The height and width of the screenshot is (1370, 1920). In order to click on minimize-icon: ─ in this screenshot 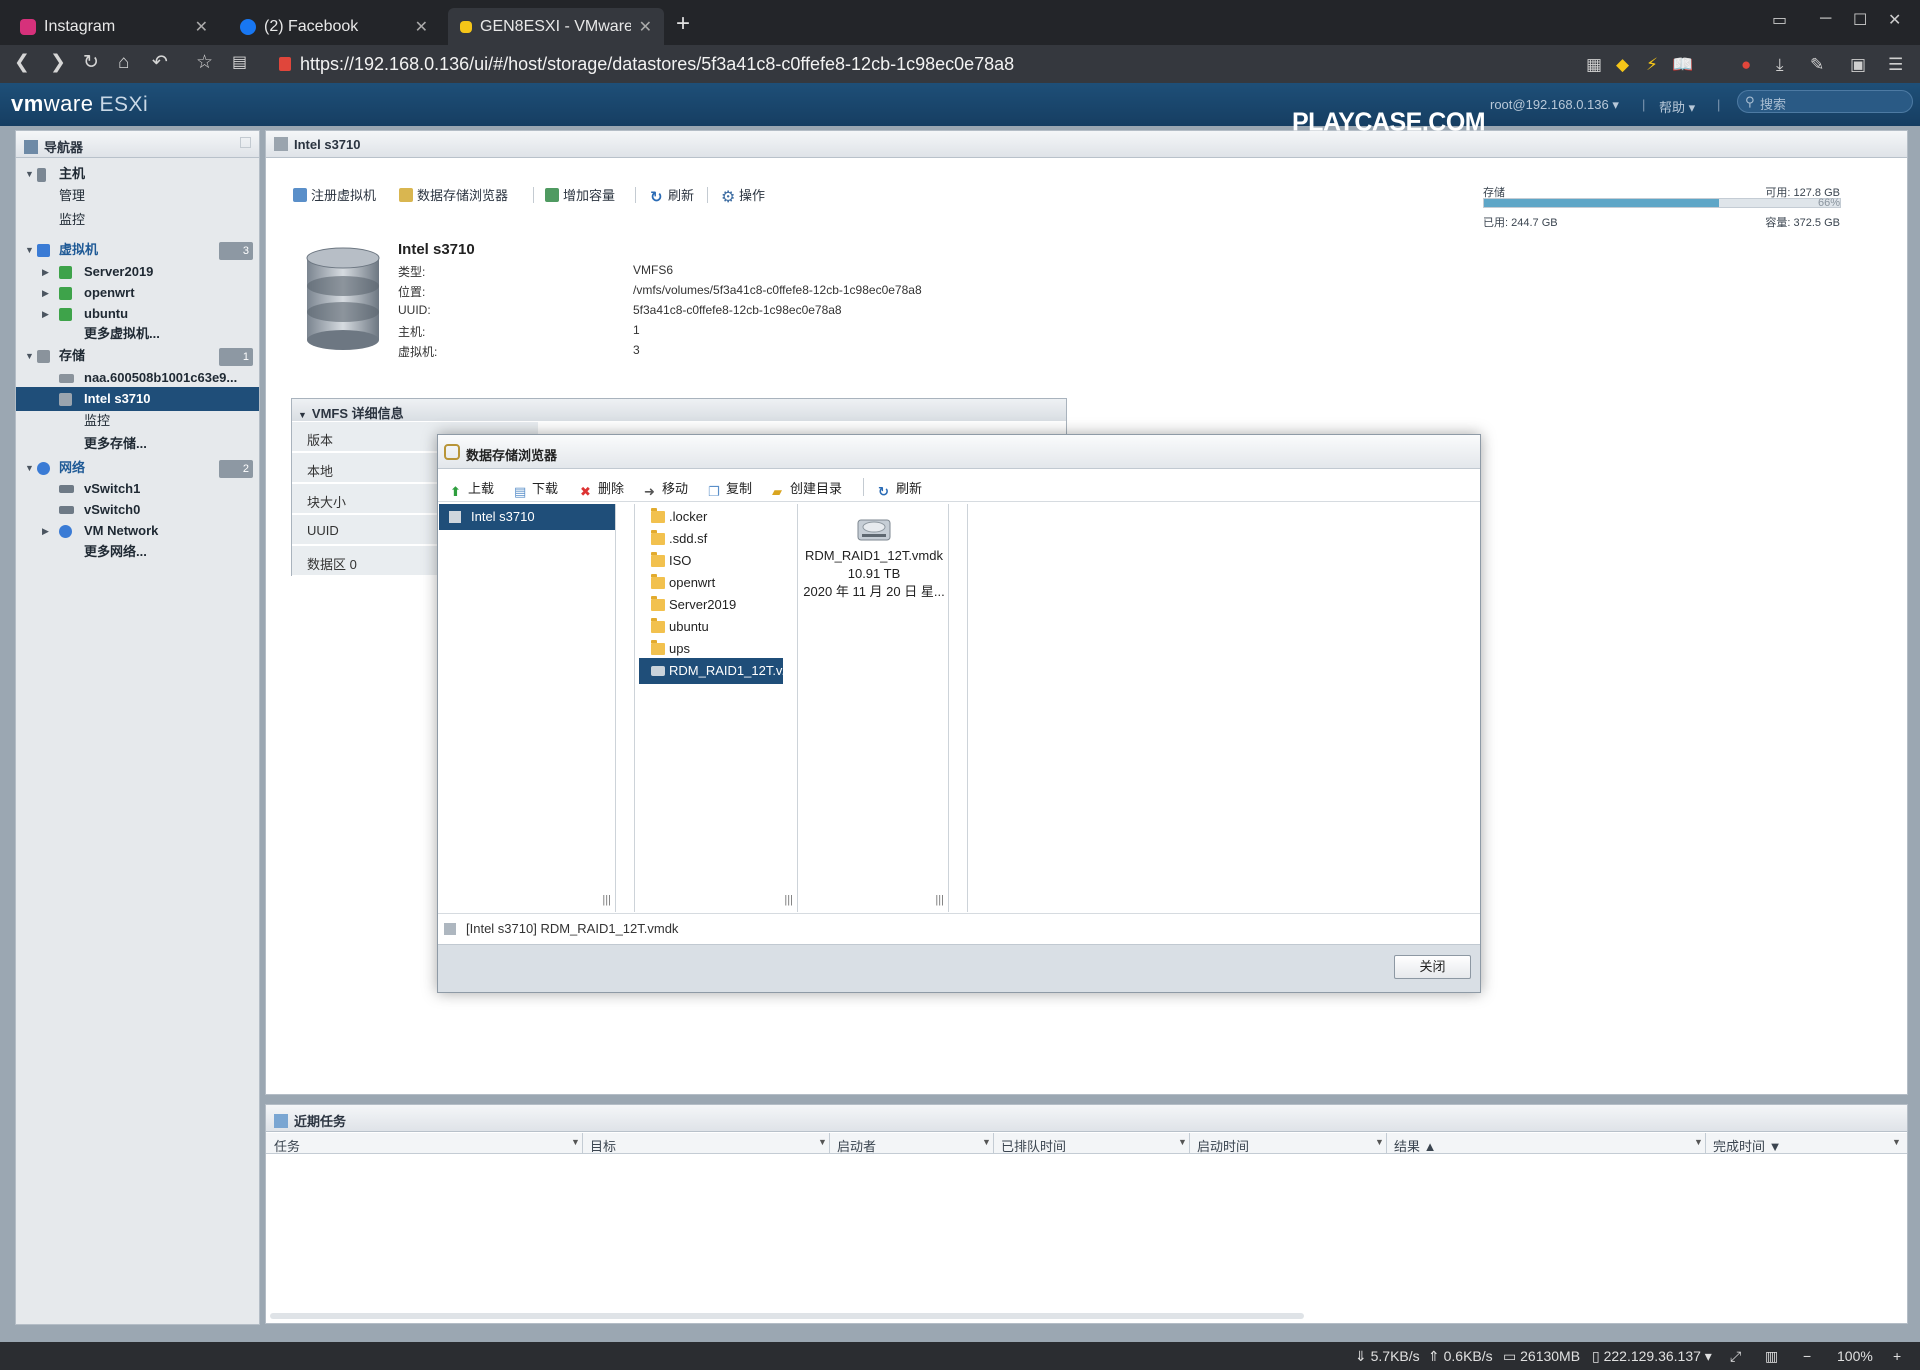, I will do `click(1825, 19)`.